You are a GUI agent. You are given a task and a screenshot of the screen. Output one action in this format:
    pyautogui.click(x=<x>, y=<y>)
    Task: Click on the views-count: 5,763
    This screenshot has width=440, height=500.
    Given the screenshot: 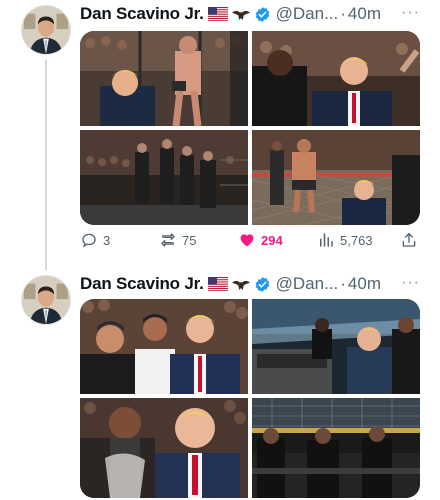 What is the action you would take?
    pyautogui.click(x=356, y=240)
    